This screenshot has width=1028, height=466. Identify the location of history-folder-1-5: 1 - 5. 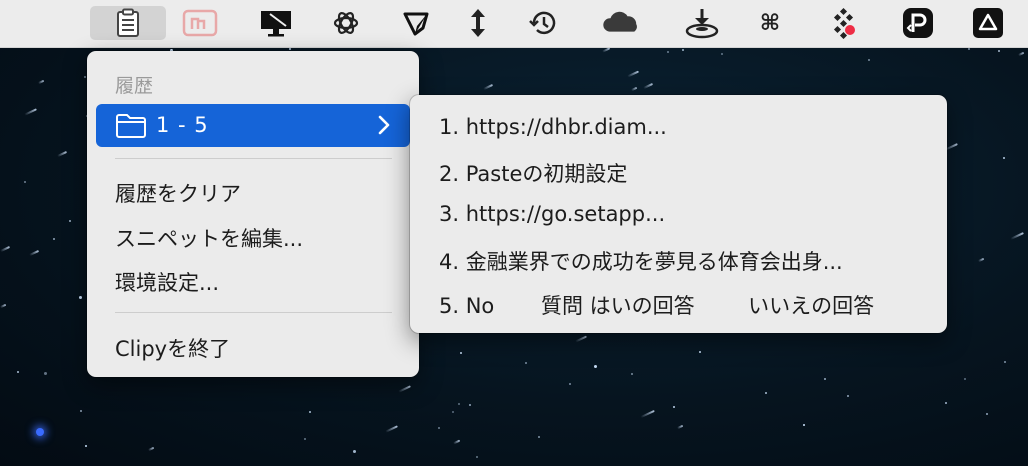
(253, 125).